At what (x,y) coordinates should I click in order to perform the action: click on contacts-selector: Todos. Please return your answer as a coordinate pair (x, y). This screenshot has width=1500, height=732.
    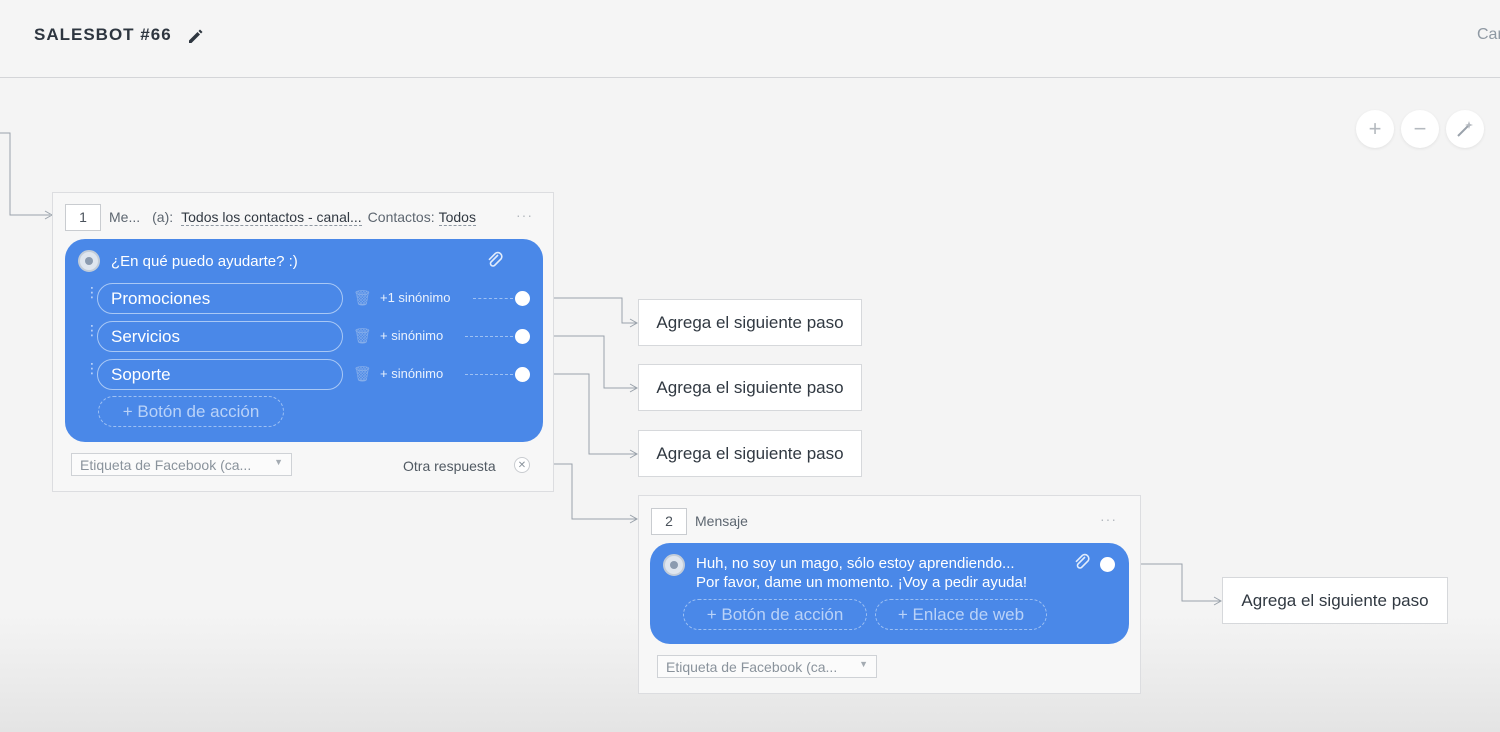
    Looking at the image, I should click on (457, 217).